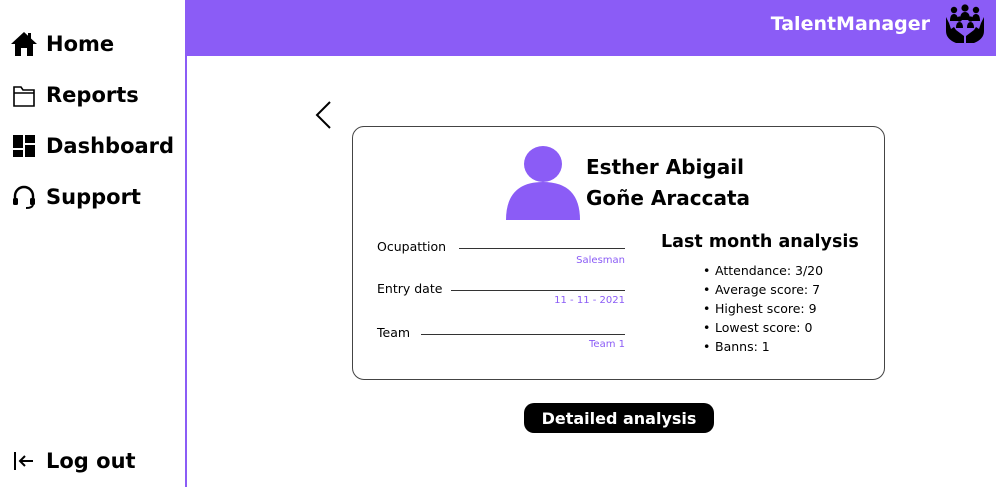  What do you see at coordinates (92, 95) in the screenshot?
I see `sidebar-item-label: Reports` at bounding box center [92, 95].